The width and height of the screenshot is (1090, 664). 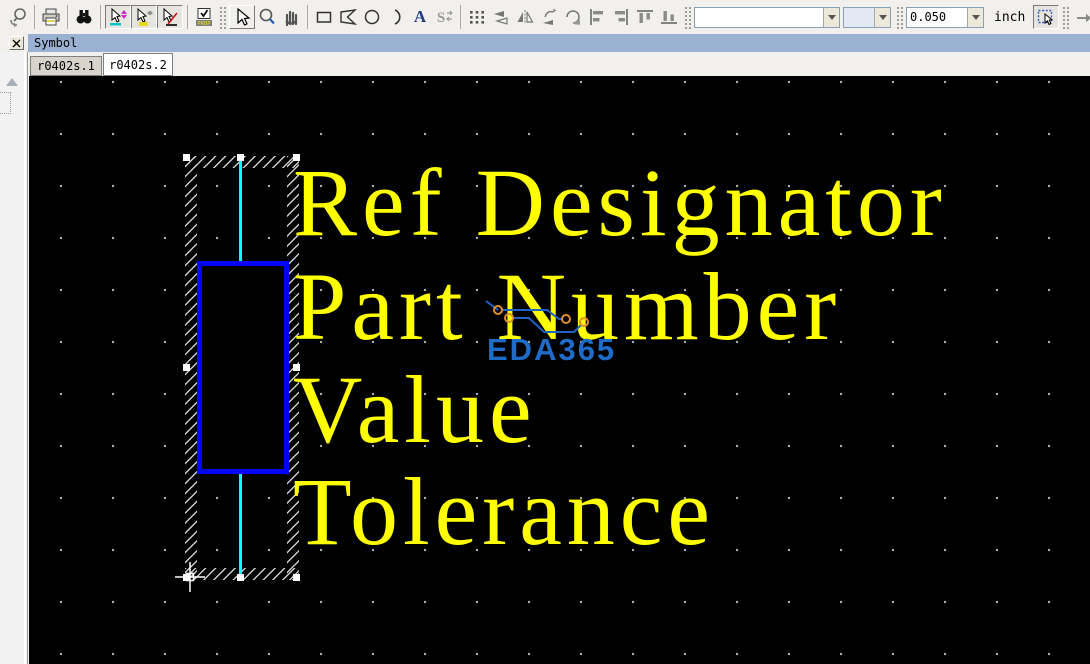 I want to click on polygon-icon, so click(x=349, y=17).